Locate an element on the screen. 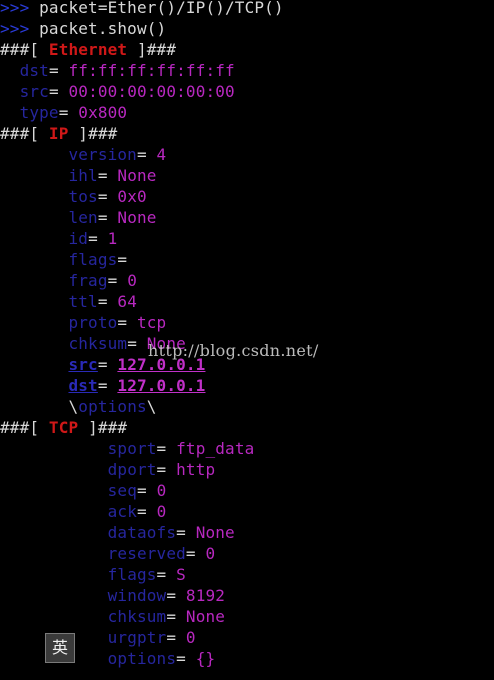  field-row: frag= 0 is located at coordinates (68, 280).